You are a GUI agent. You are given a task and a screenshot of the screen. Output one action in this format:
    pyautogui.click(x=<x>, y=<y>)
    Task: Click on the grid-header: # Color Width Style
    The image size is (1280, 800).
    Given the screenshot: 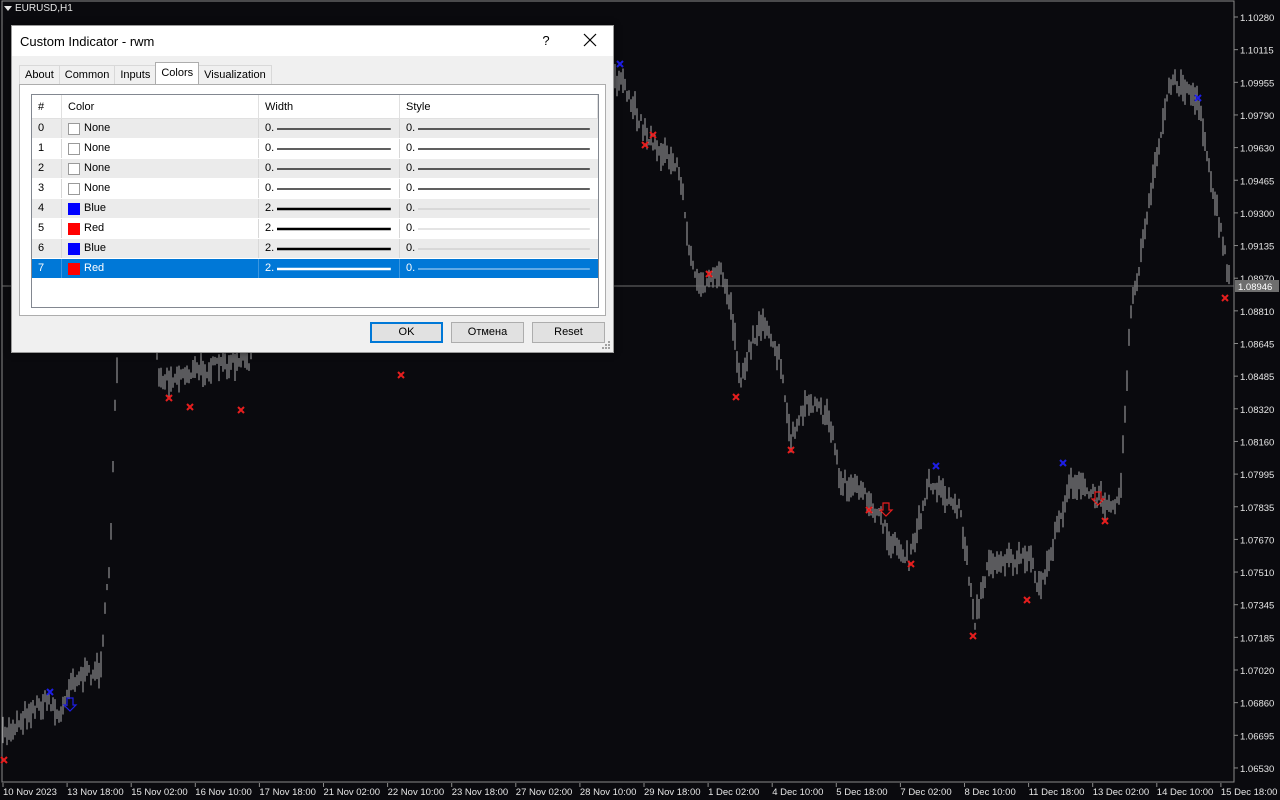 What is the action you would take?
    pyautogui.click(x=315, y=107)
    